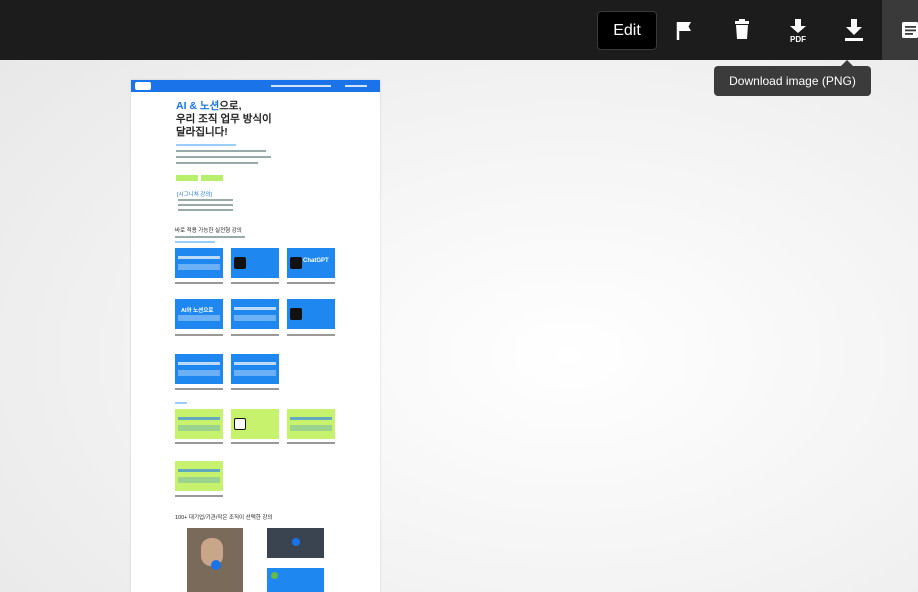 This screenshot has height=592, width=918. I want to click on pdf-label: PDF, so click(798, 39).